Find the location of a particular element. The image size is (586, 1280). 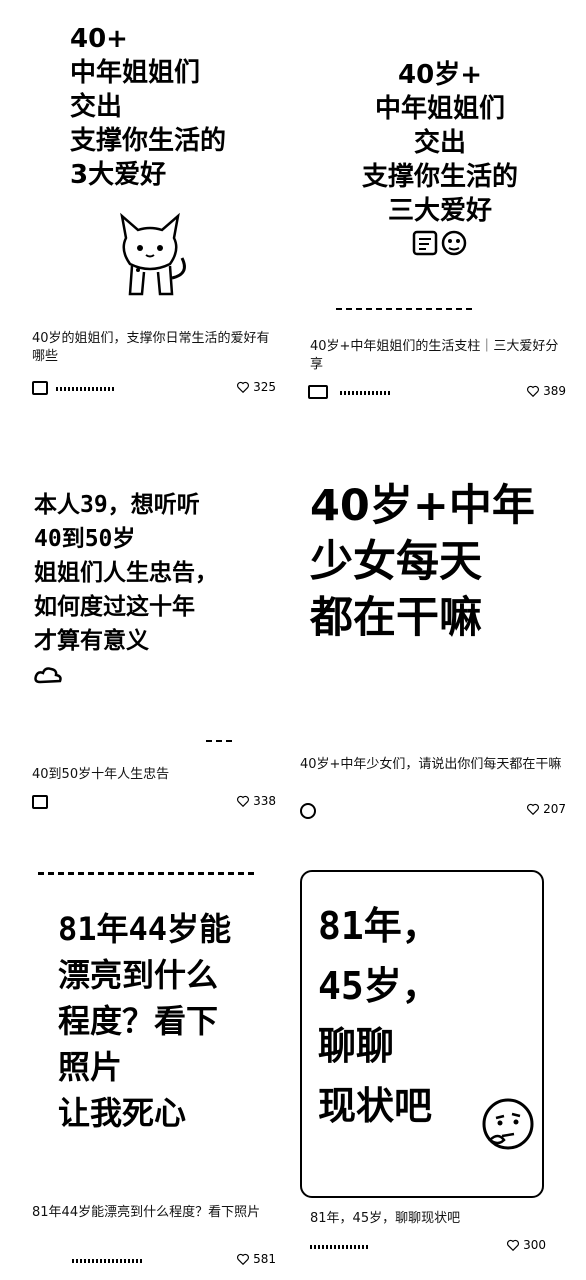

like-button: 338 is located at coordinates (256, 801).